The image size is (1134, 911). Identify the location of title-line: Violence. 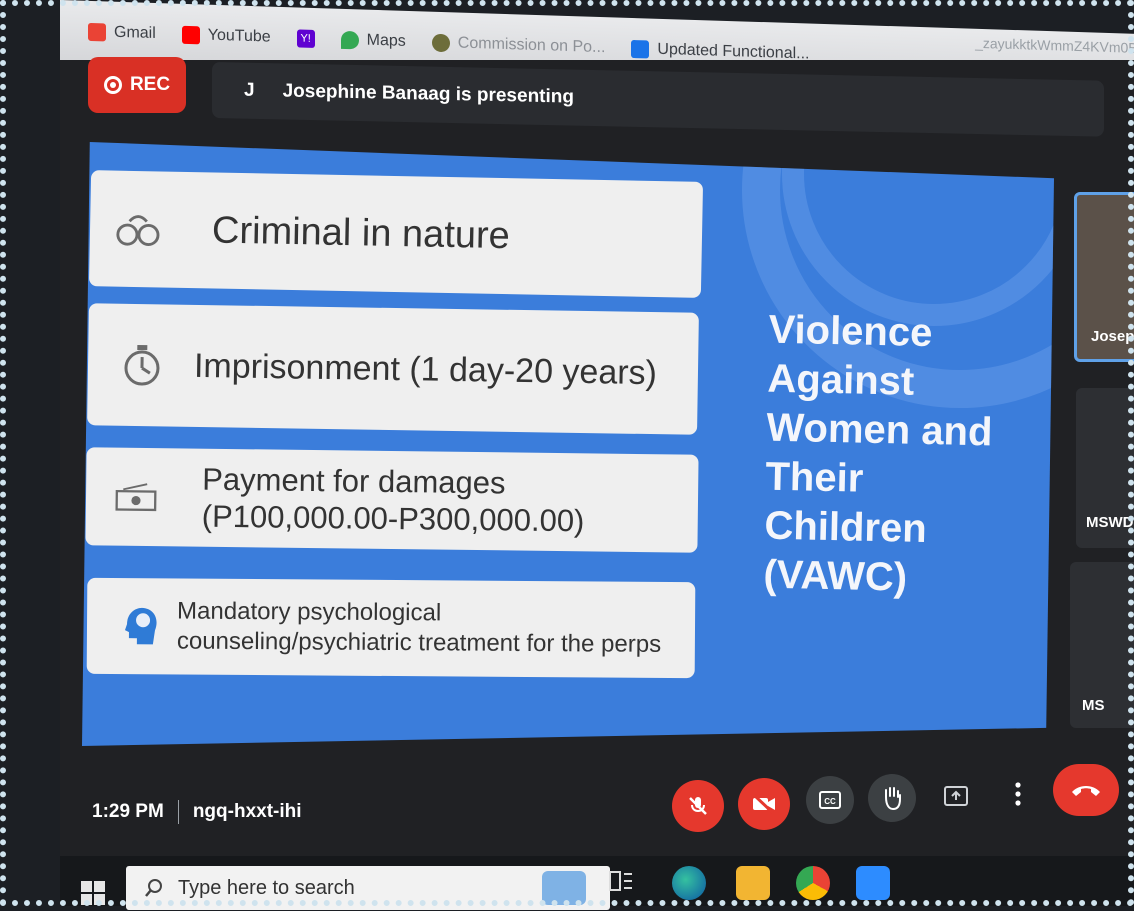
(850, 331).